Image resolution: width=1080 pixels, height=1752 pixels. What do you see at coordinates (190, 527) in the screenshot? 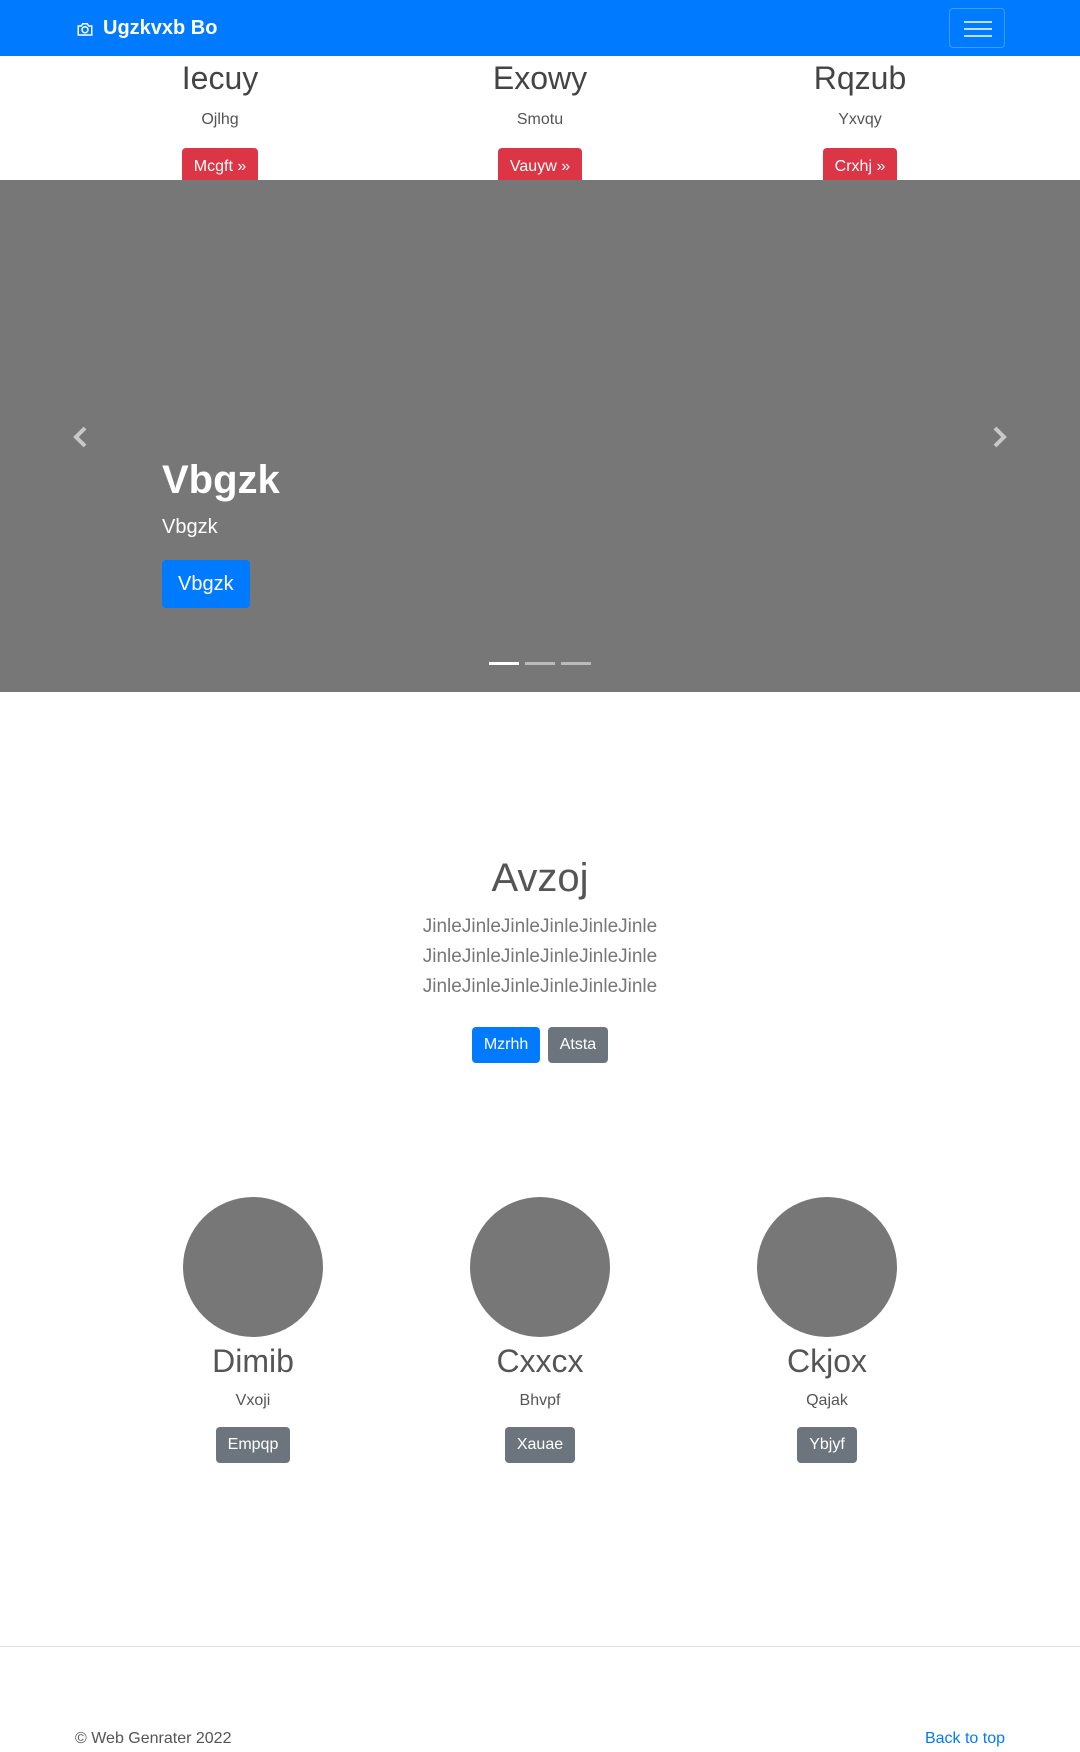
I see `carousel-subtitle: Vbgzk` at bounding box center [190, 527].